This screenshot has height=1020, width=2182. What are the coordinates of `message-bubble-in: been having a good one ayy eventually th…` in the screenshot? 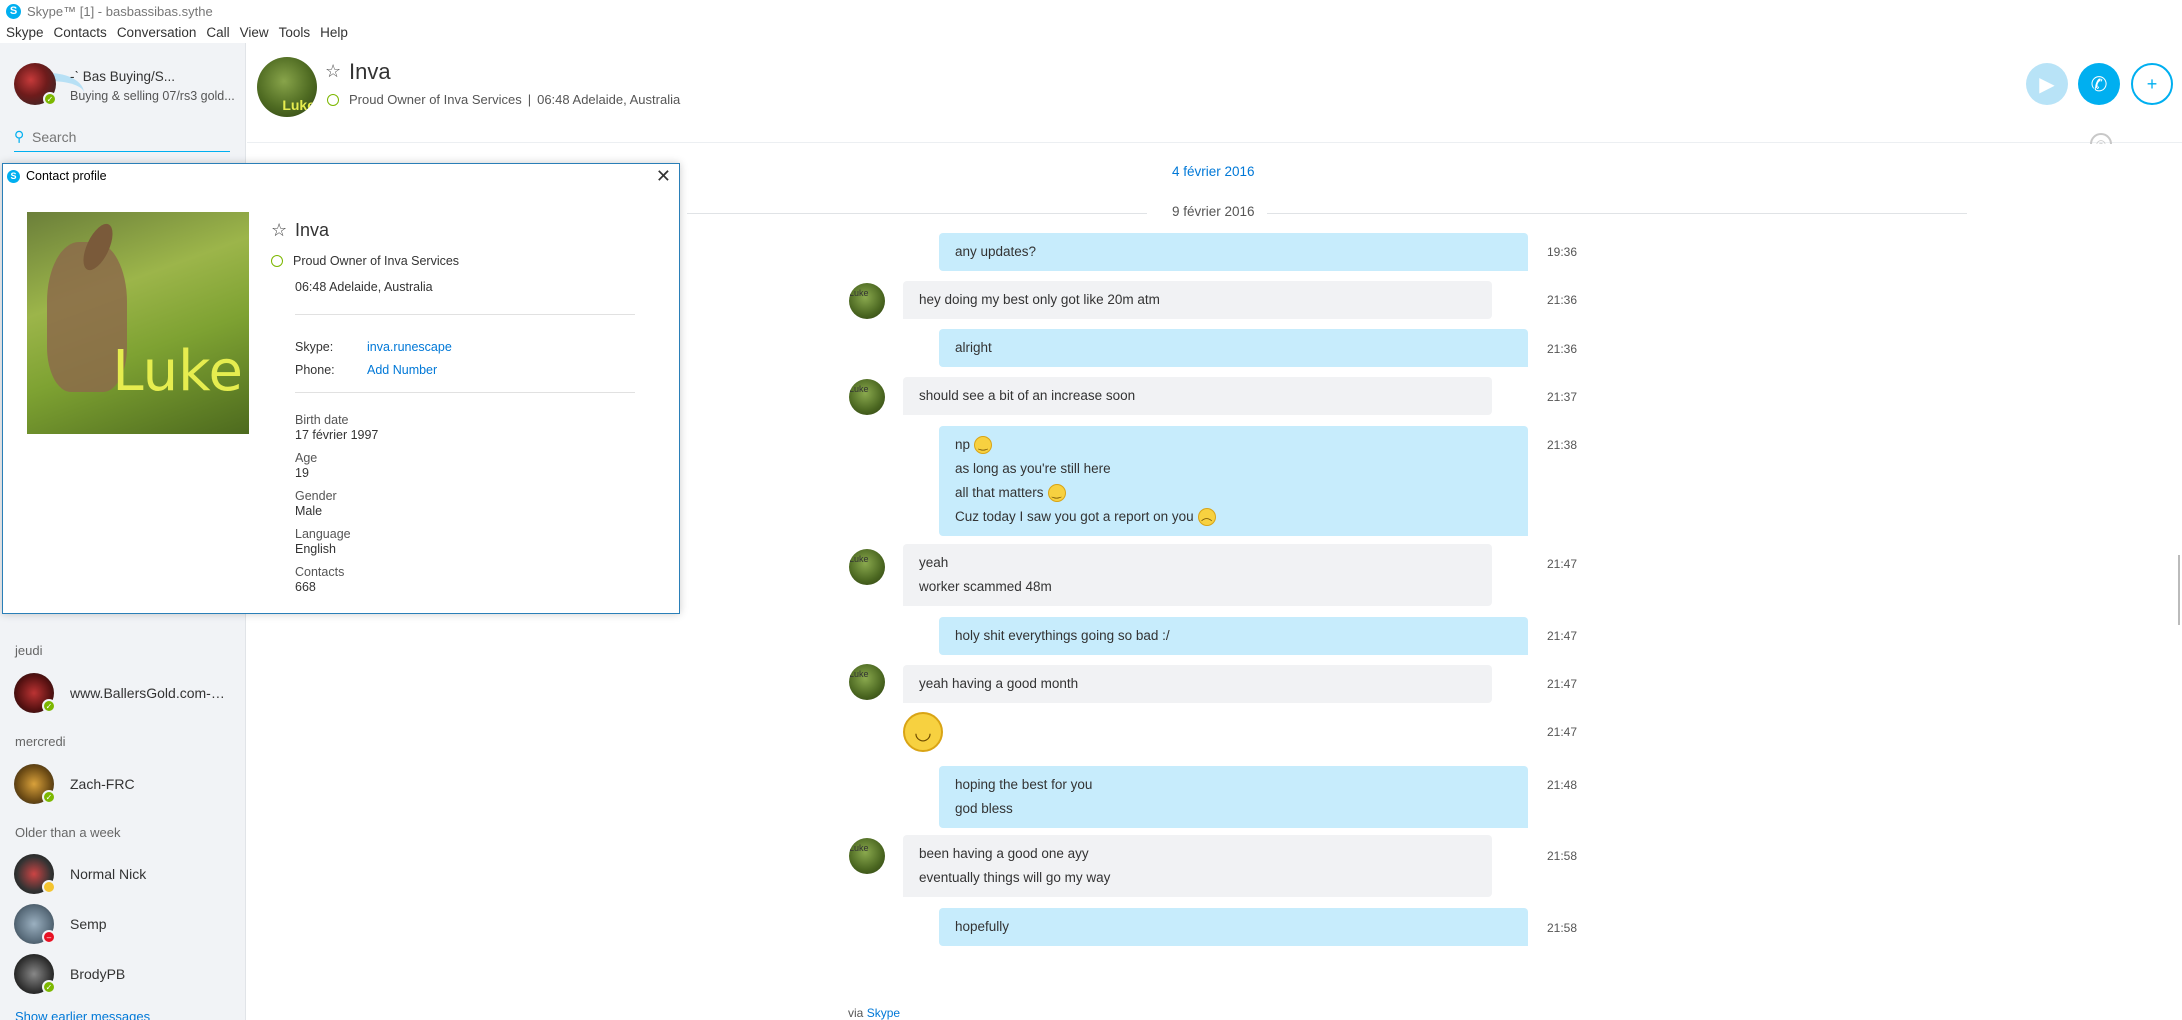 It's located at (1197, 866).